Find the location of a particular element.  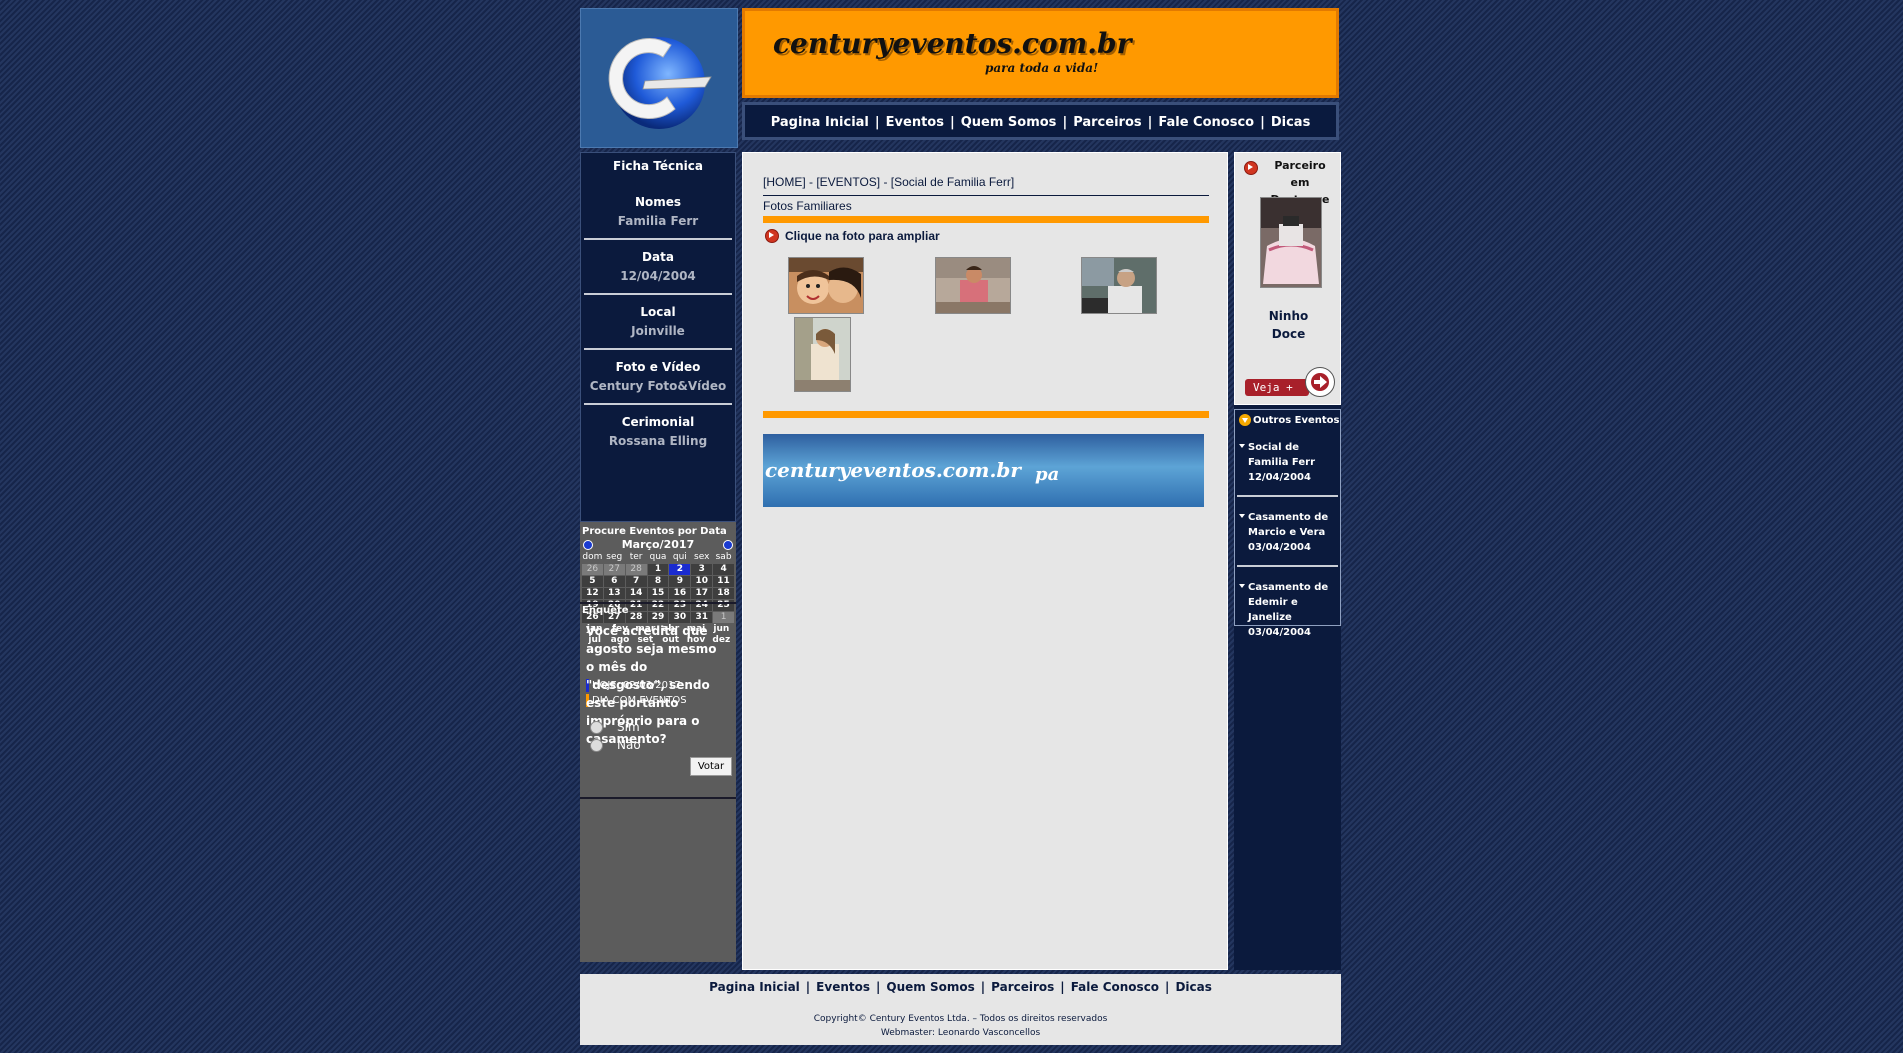

ficha-label: Nomes is located at coordinates (658, 202).